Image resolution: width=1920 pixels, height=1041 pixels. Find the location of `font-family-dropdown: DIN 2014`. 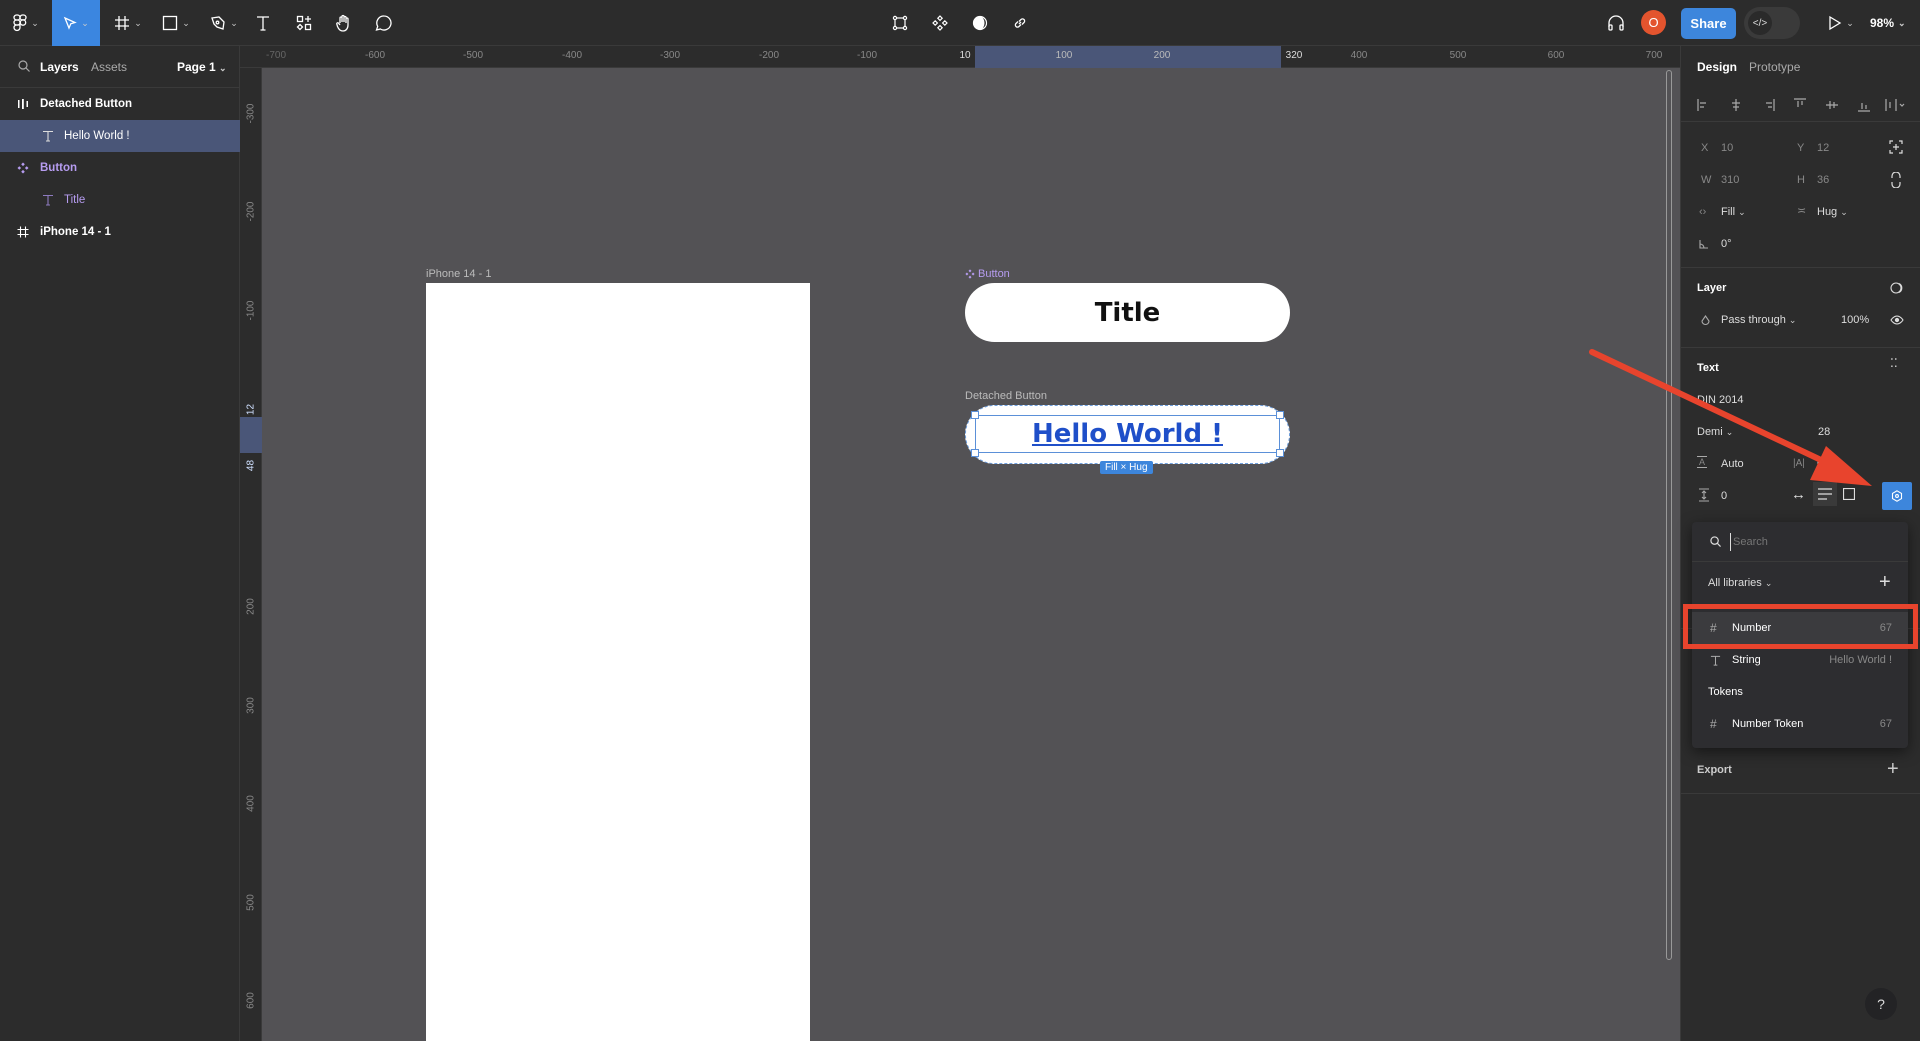

font-family-dropdown: DIN 2014 is located at coordinates (1720, 400).